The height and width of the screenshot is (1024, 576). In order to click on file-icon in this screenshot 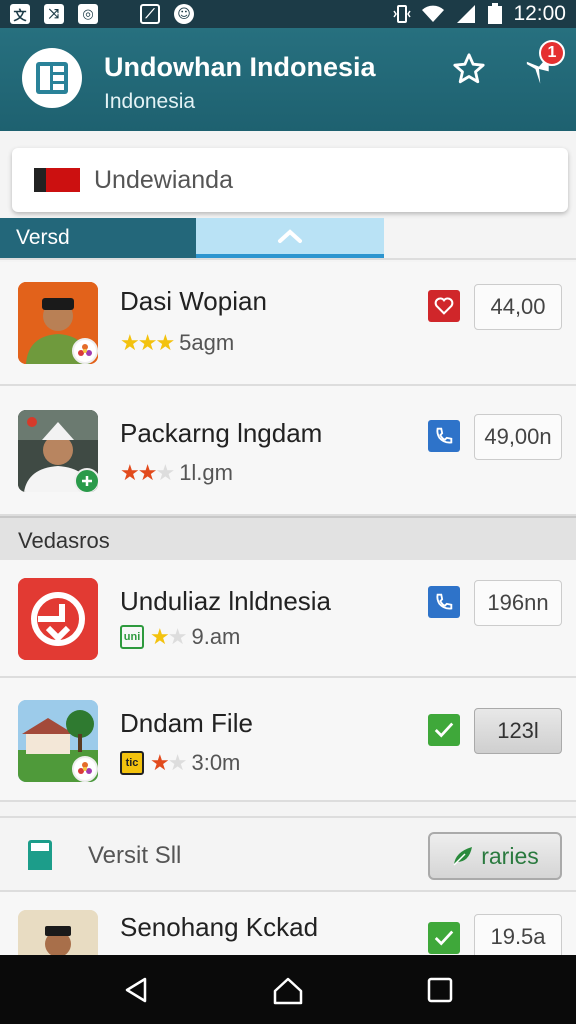, I will do `click(40, 855)`.